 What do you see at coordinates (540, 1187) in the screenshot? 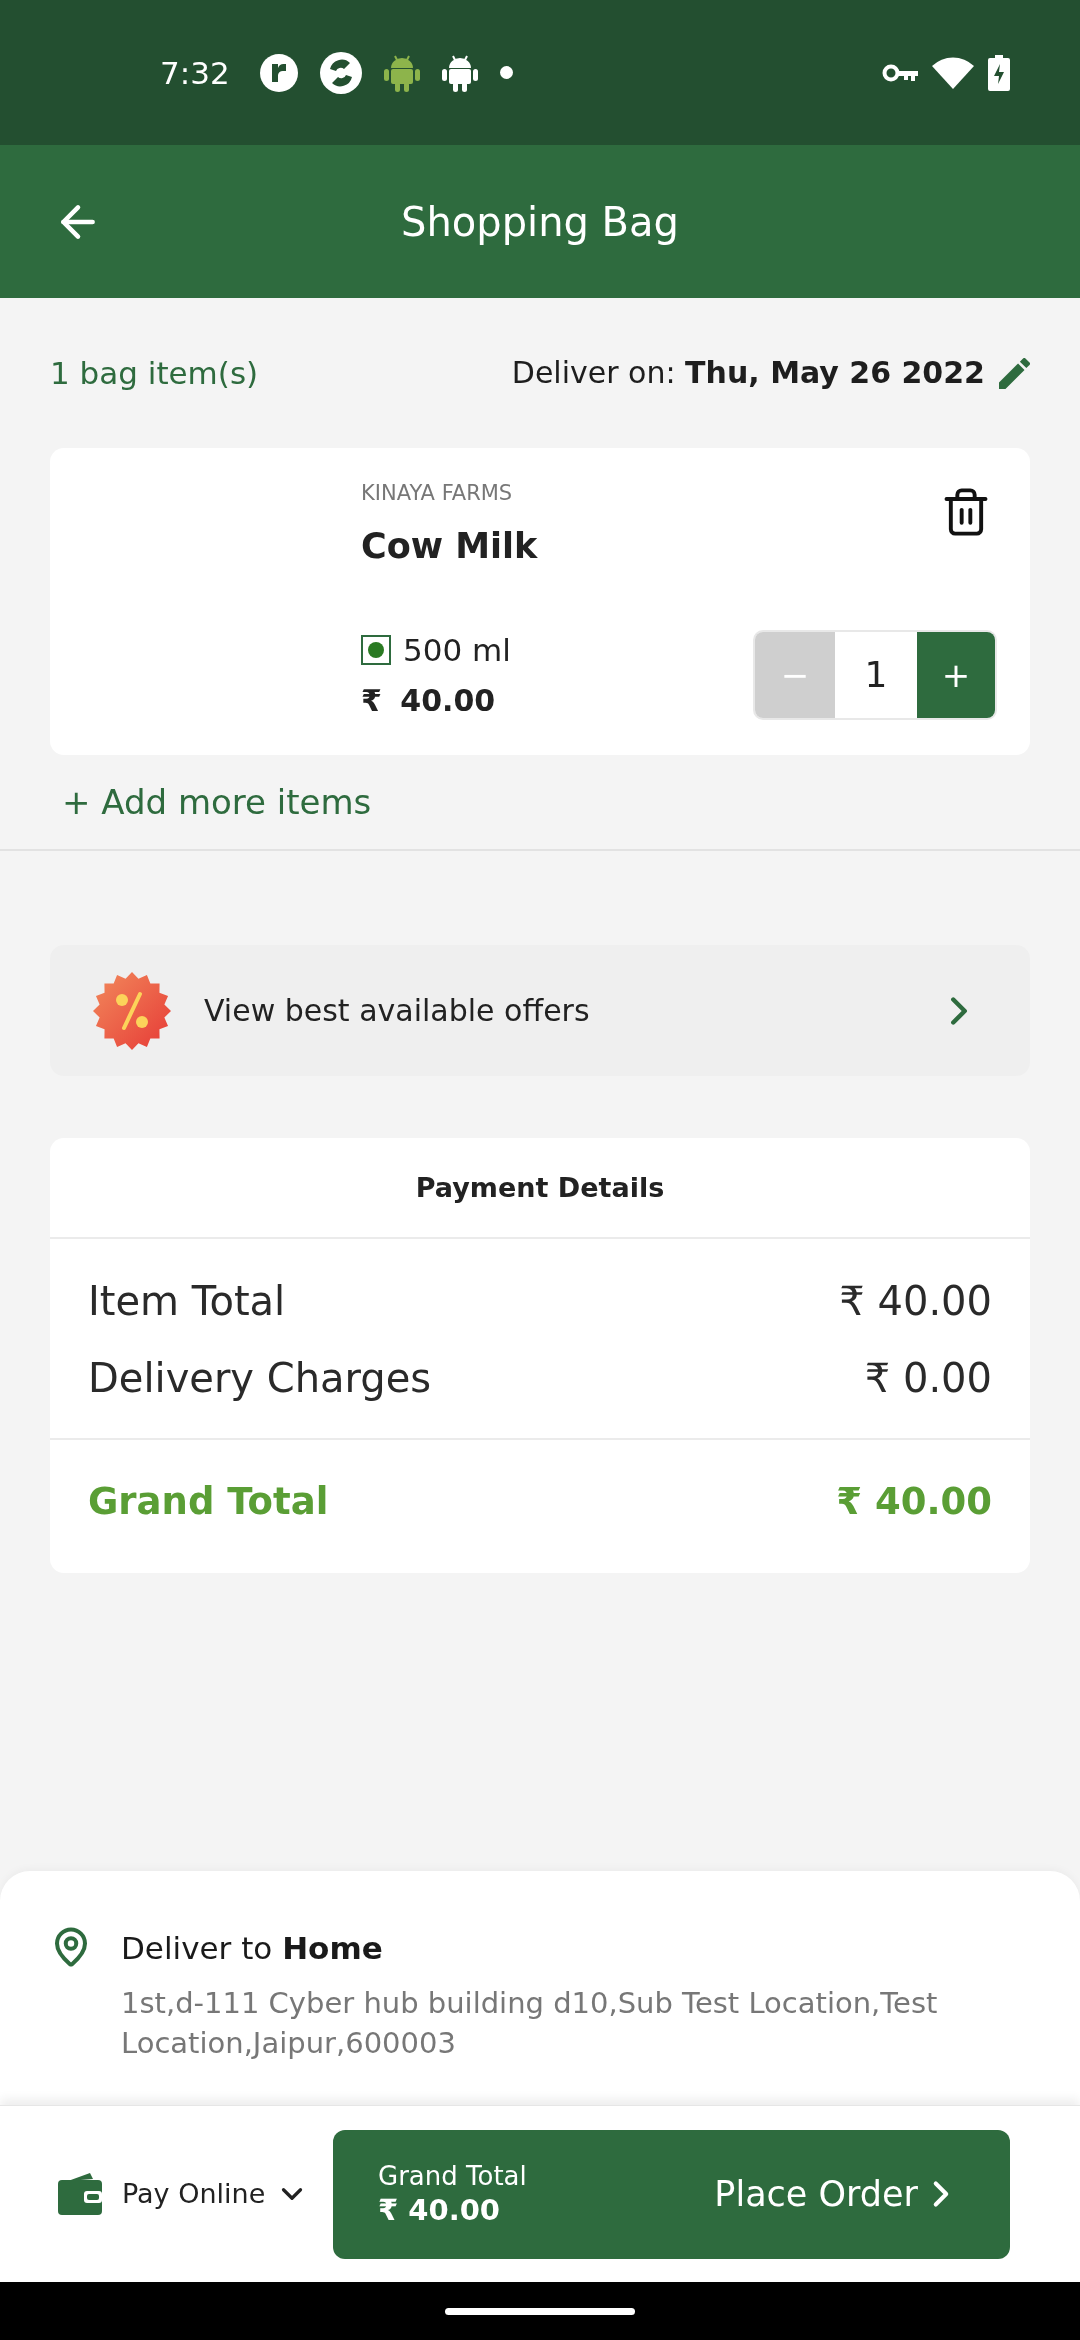
I see `payment-details-title: Payment Details` at bounding box center [540, 1187].